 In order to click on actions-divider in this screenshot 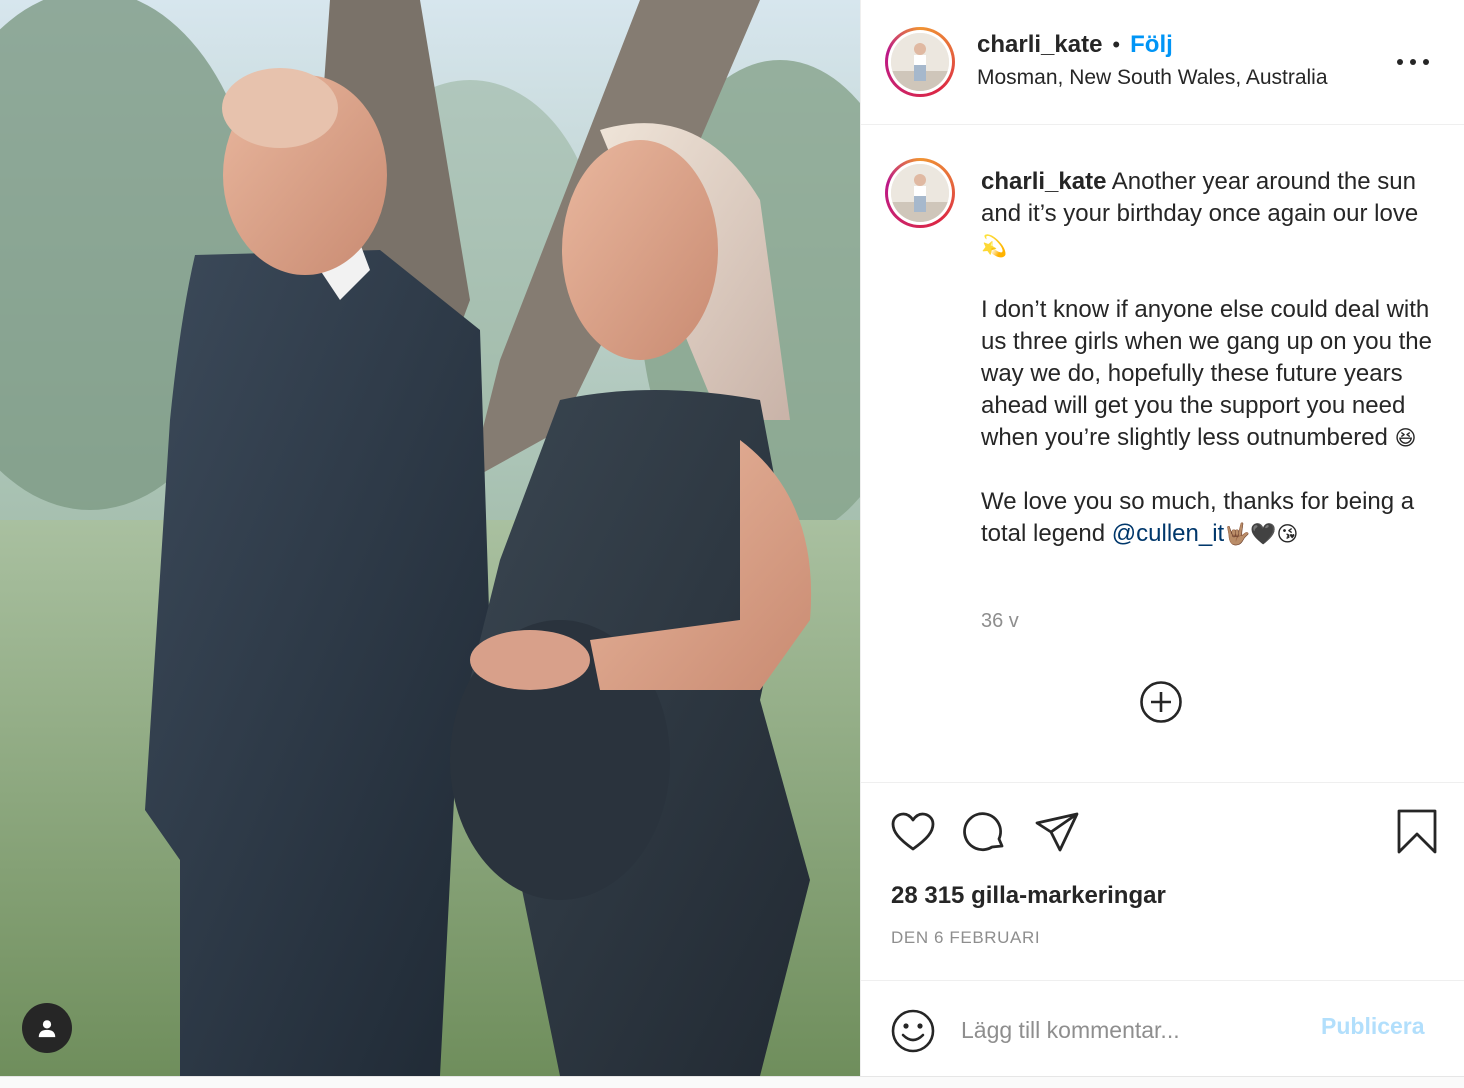, I will do `click(1162, 782)`.